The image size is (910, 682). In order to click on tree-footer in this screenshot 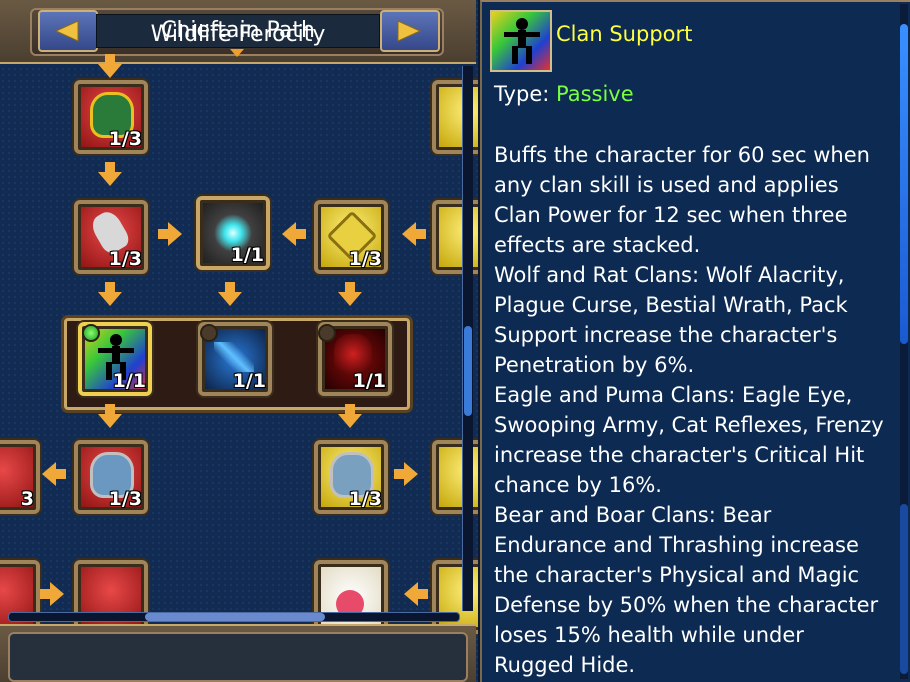, I will do `click(238, 653)`.